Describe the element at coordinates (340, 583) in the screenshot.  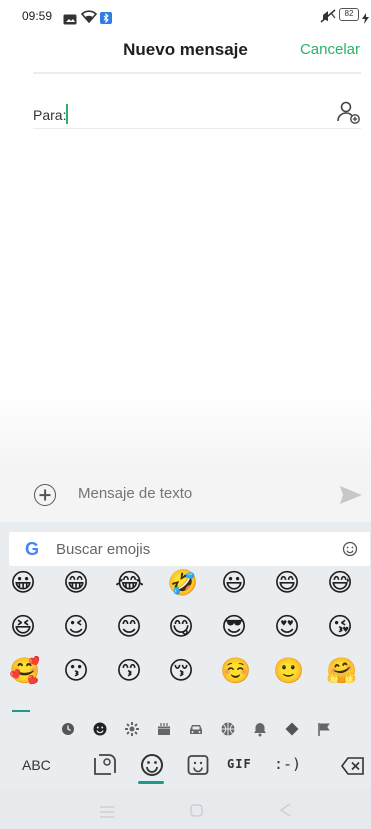
I see `emoji-key: 😅` at that location.